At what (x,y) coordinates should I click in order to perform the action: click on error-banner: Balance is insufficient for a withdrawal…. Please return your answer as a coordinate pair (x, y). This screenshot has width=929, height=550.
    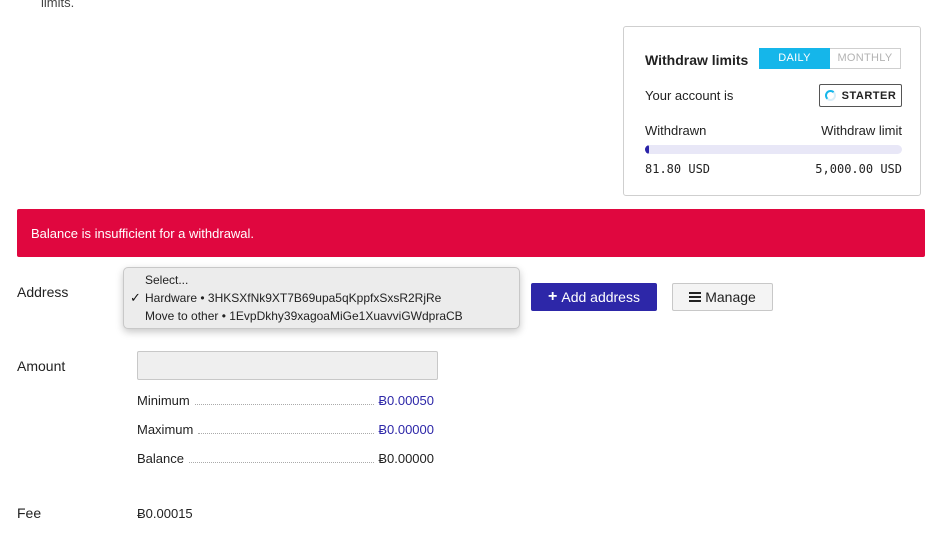
    Looking at the image, I should click on (471, 233).